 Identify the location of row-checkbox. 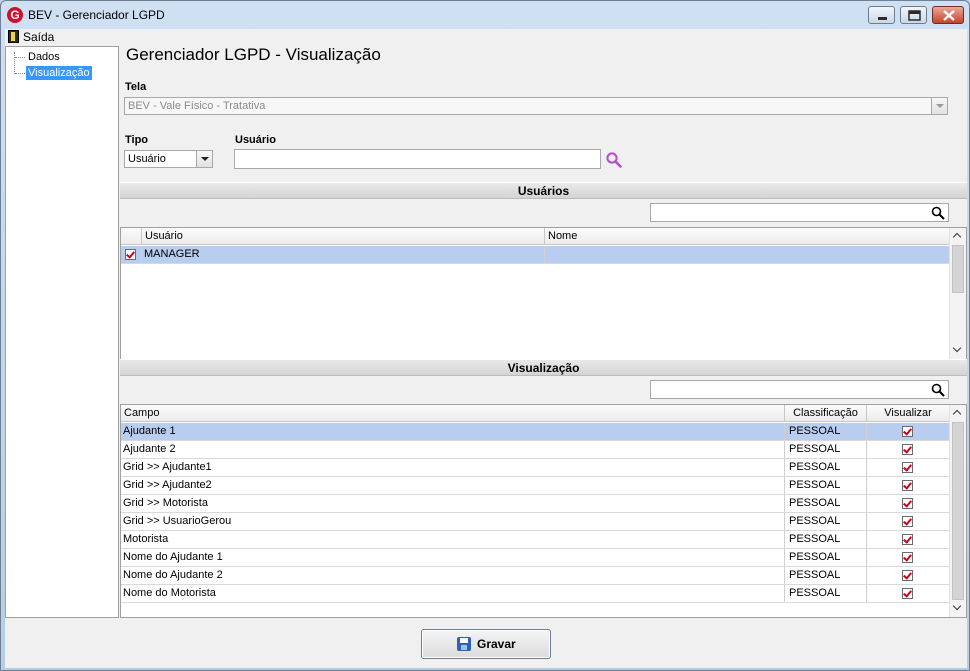
(130, 254).